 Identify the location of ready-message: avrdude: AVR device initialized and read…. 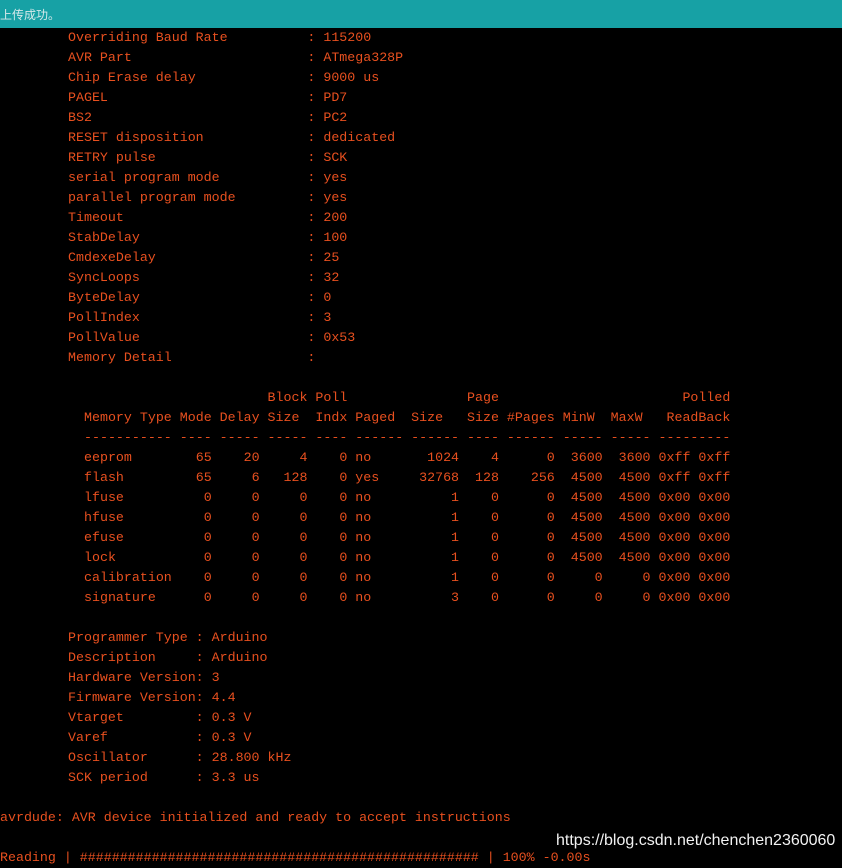
(255, 817).